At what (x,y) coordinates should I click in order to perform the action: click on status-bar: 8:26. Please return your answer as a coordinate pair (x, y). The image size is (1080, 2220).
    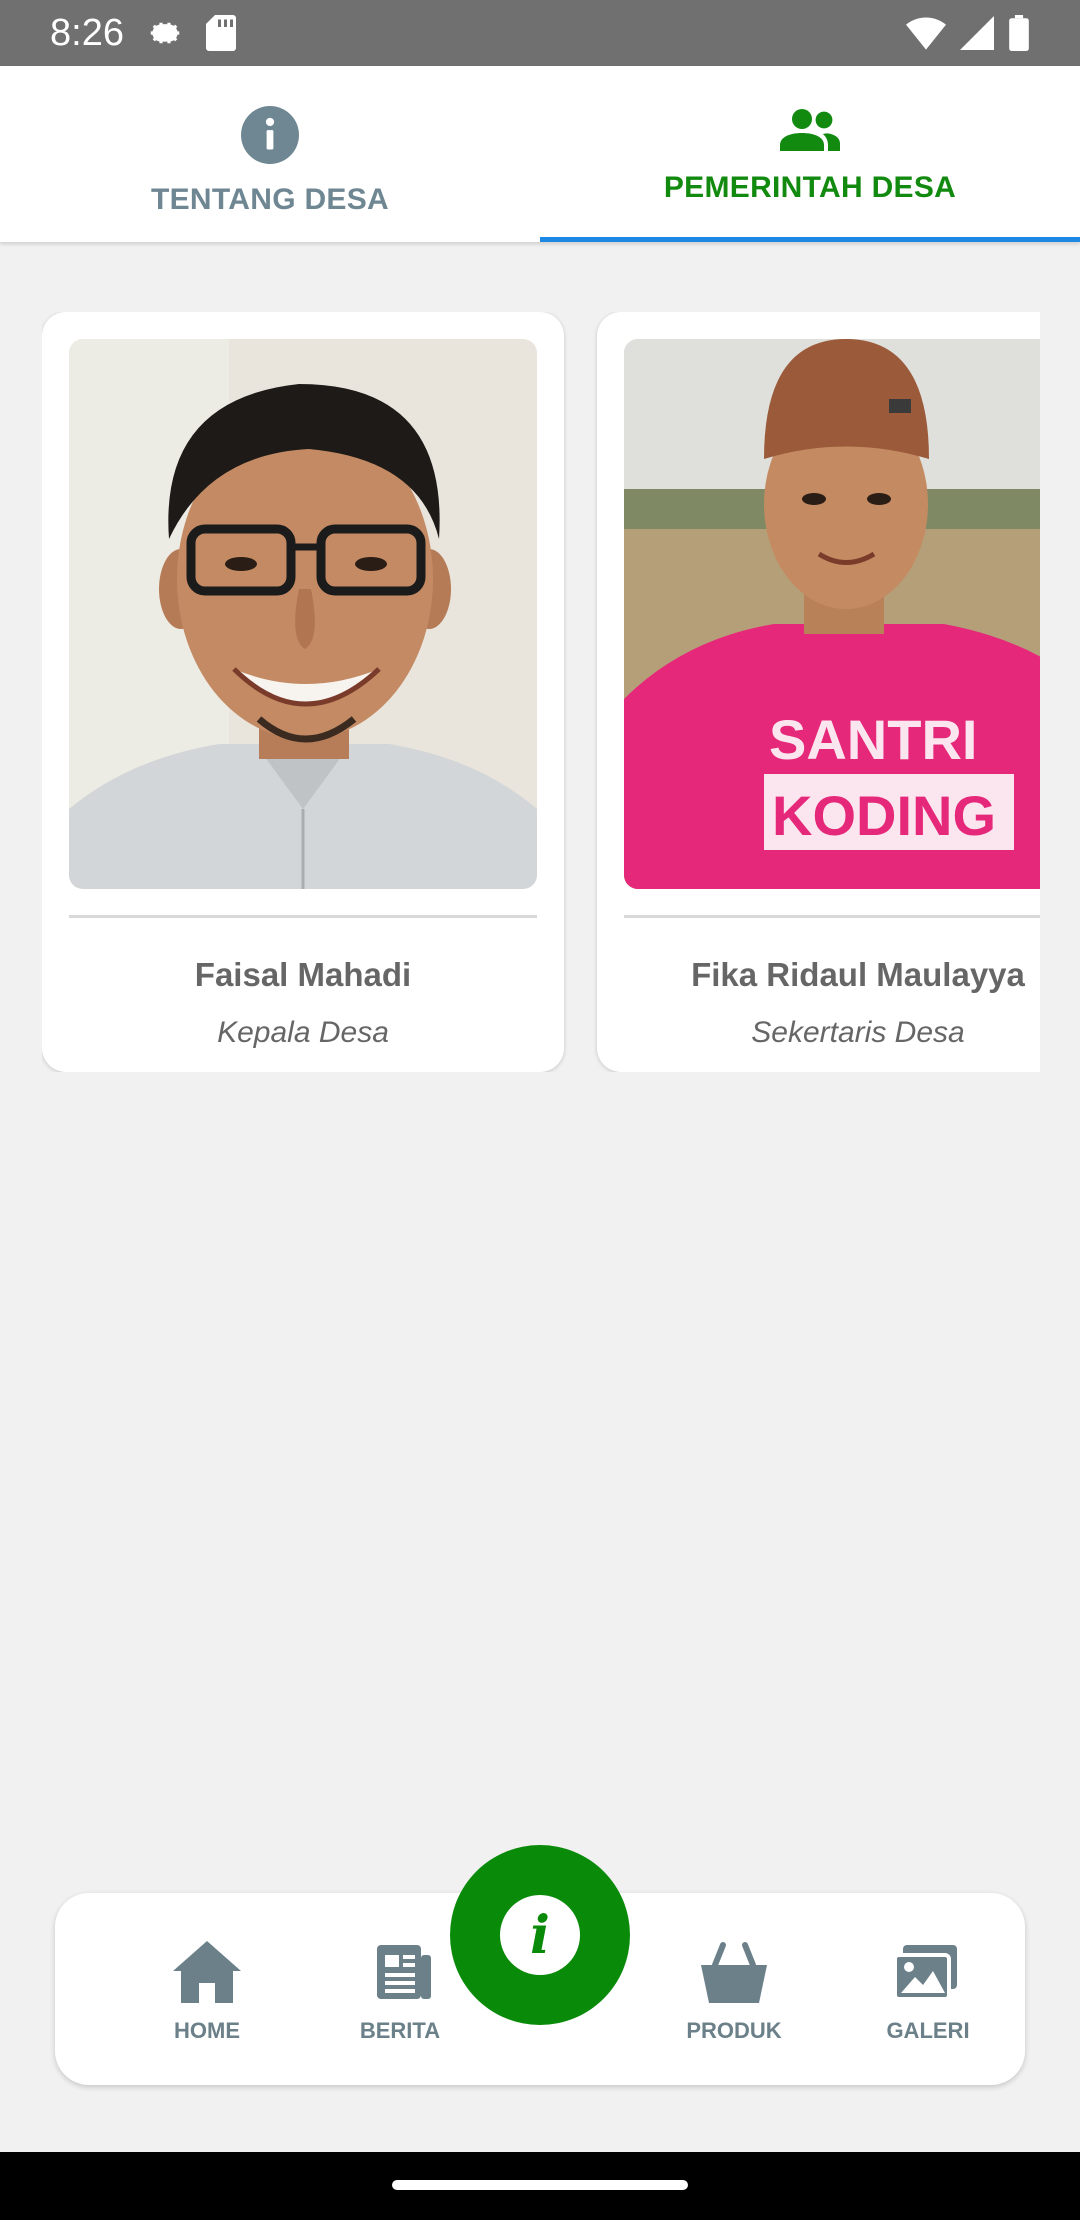
    Looking at the image, I should click on (540, 33).